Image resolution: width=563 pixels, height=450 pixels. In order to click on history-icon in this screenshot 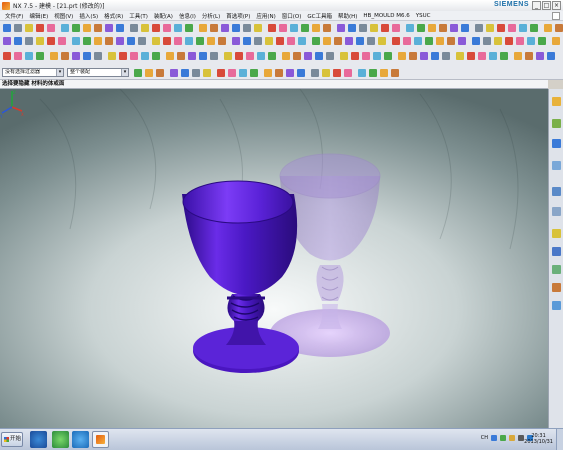, I will do `click(556, 211)`.